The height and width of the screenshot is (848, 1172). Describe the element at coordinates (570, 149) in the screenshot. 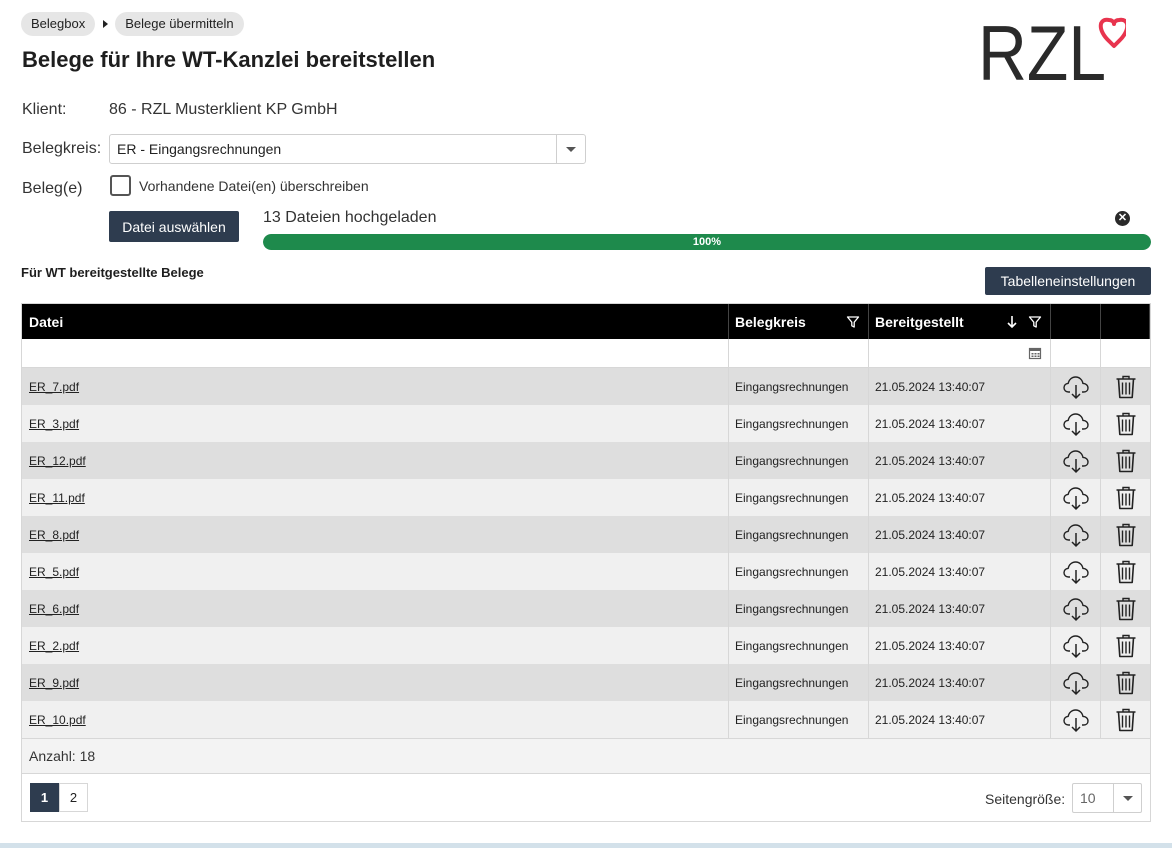

I see `belegkreis-dropdown-button` at that location.